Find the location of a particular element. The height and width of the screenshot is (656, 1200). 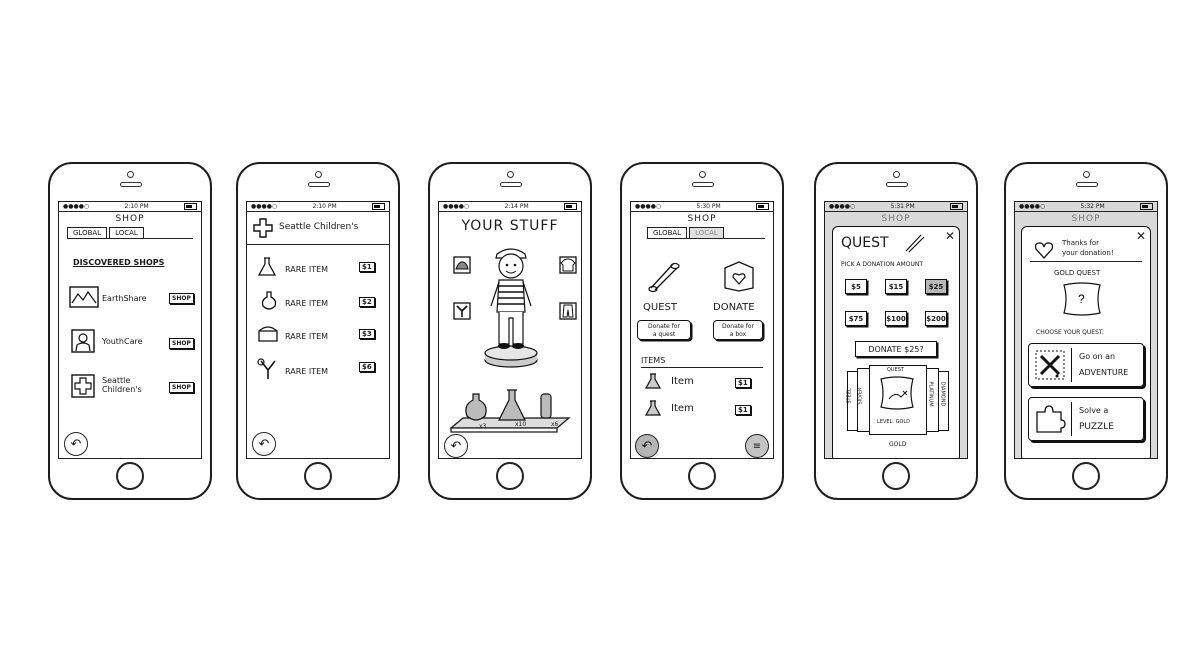

tab-bar: GLOBAL LOCAL is located at coordinates (130, 233).